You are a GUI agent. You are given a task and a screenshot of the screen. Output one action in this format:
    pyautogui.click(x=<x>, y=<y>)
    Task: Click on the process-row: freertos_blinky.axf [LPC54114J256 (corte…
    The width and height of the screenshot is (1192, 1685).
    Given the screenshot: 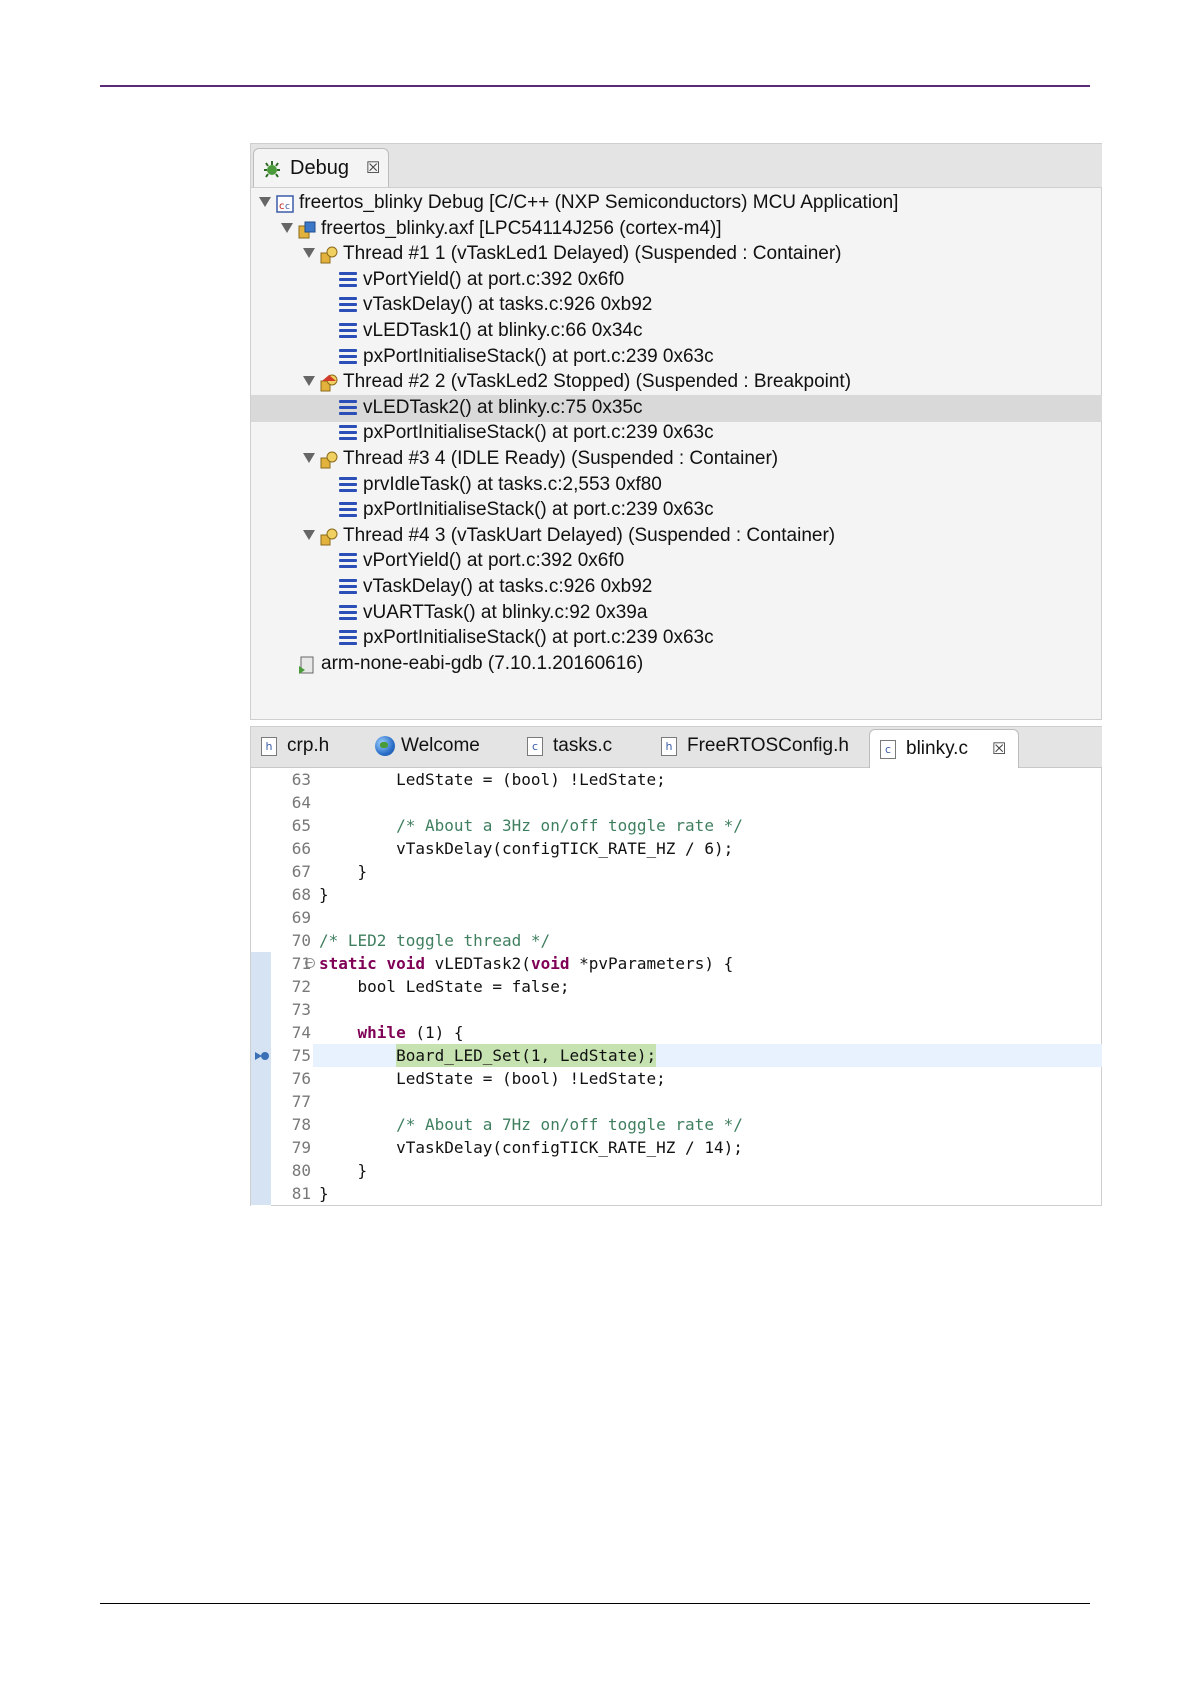 What is the action you would take?
    pyautogui.click(x=676, y=229)
    